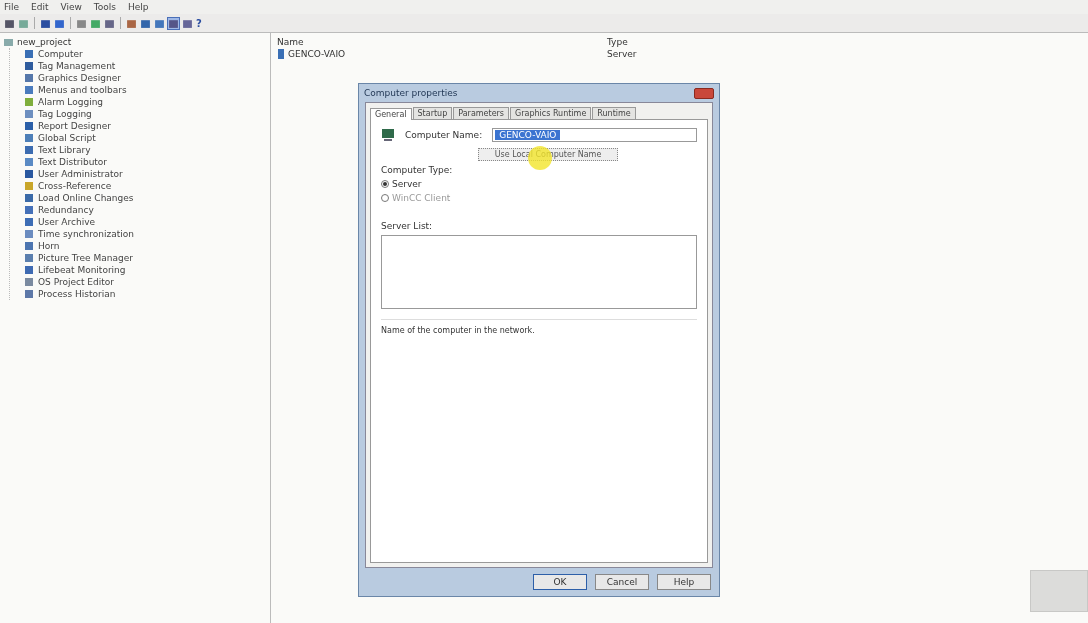  What do you see at coordinates (199, 23) in the screenshot?
I see `help-button: ?` at bounding box center [199, 23].